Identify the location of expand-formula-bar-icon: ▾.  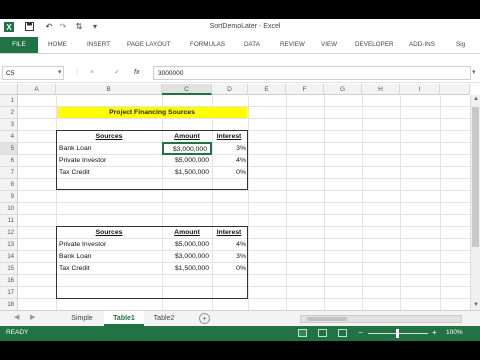
(474, 73).